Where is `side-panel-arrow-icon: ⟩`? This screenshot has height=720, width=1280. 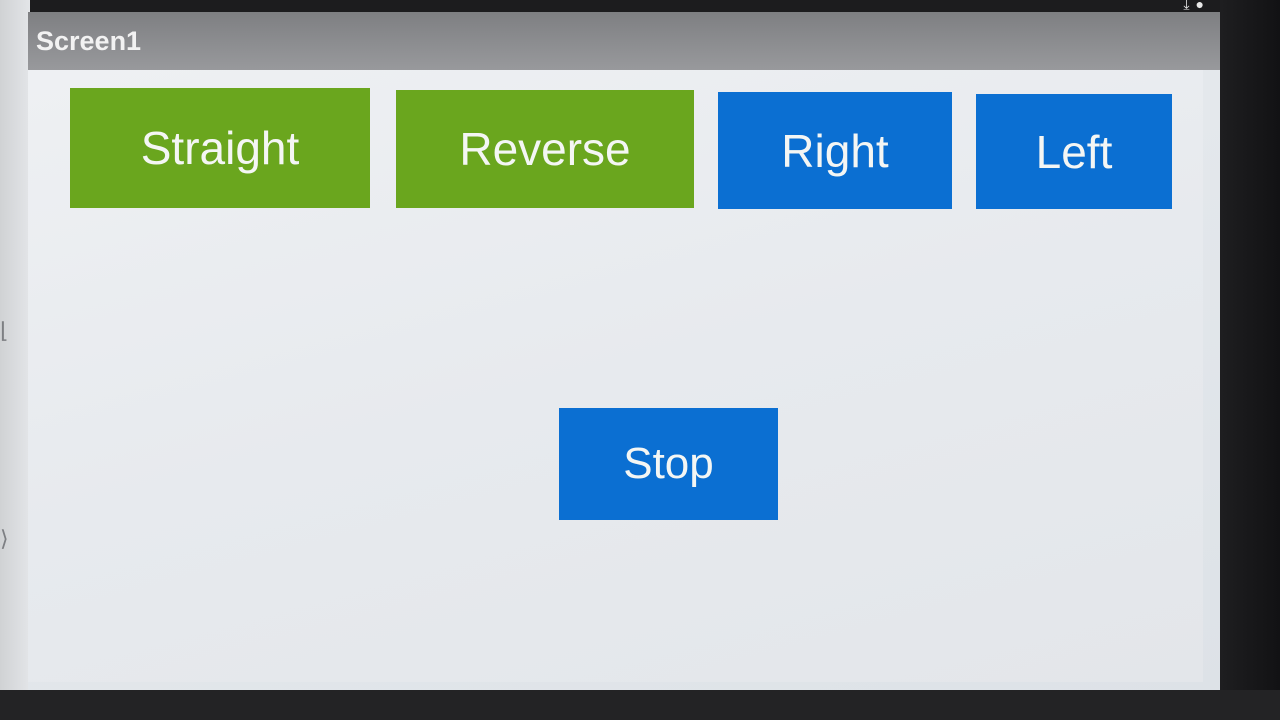
side-panel-arrow-icon: ⟩ is located at coordinates (4, 538).